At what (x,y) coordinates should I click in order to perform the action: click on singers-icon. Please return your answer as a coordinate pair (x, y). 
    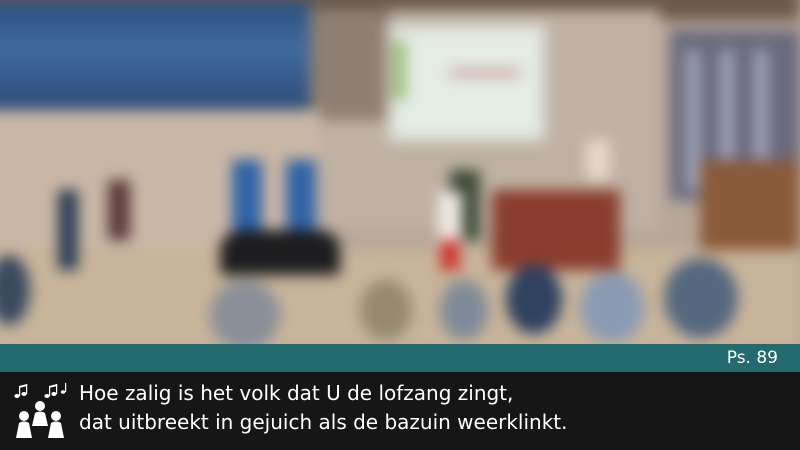
    Looking at the image, I should click on (40, 410).